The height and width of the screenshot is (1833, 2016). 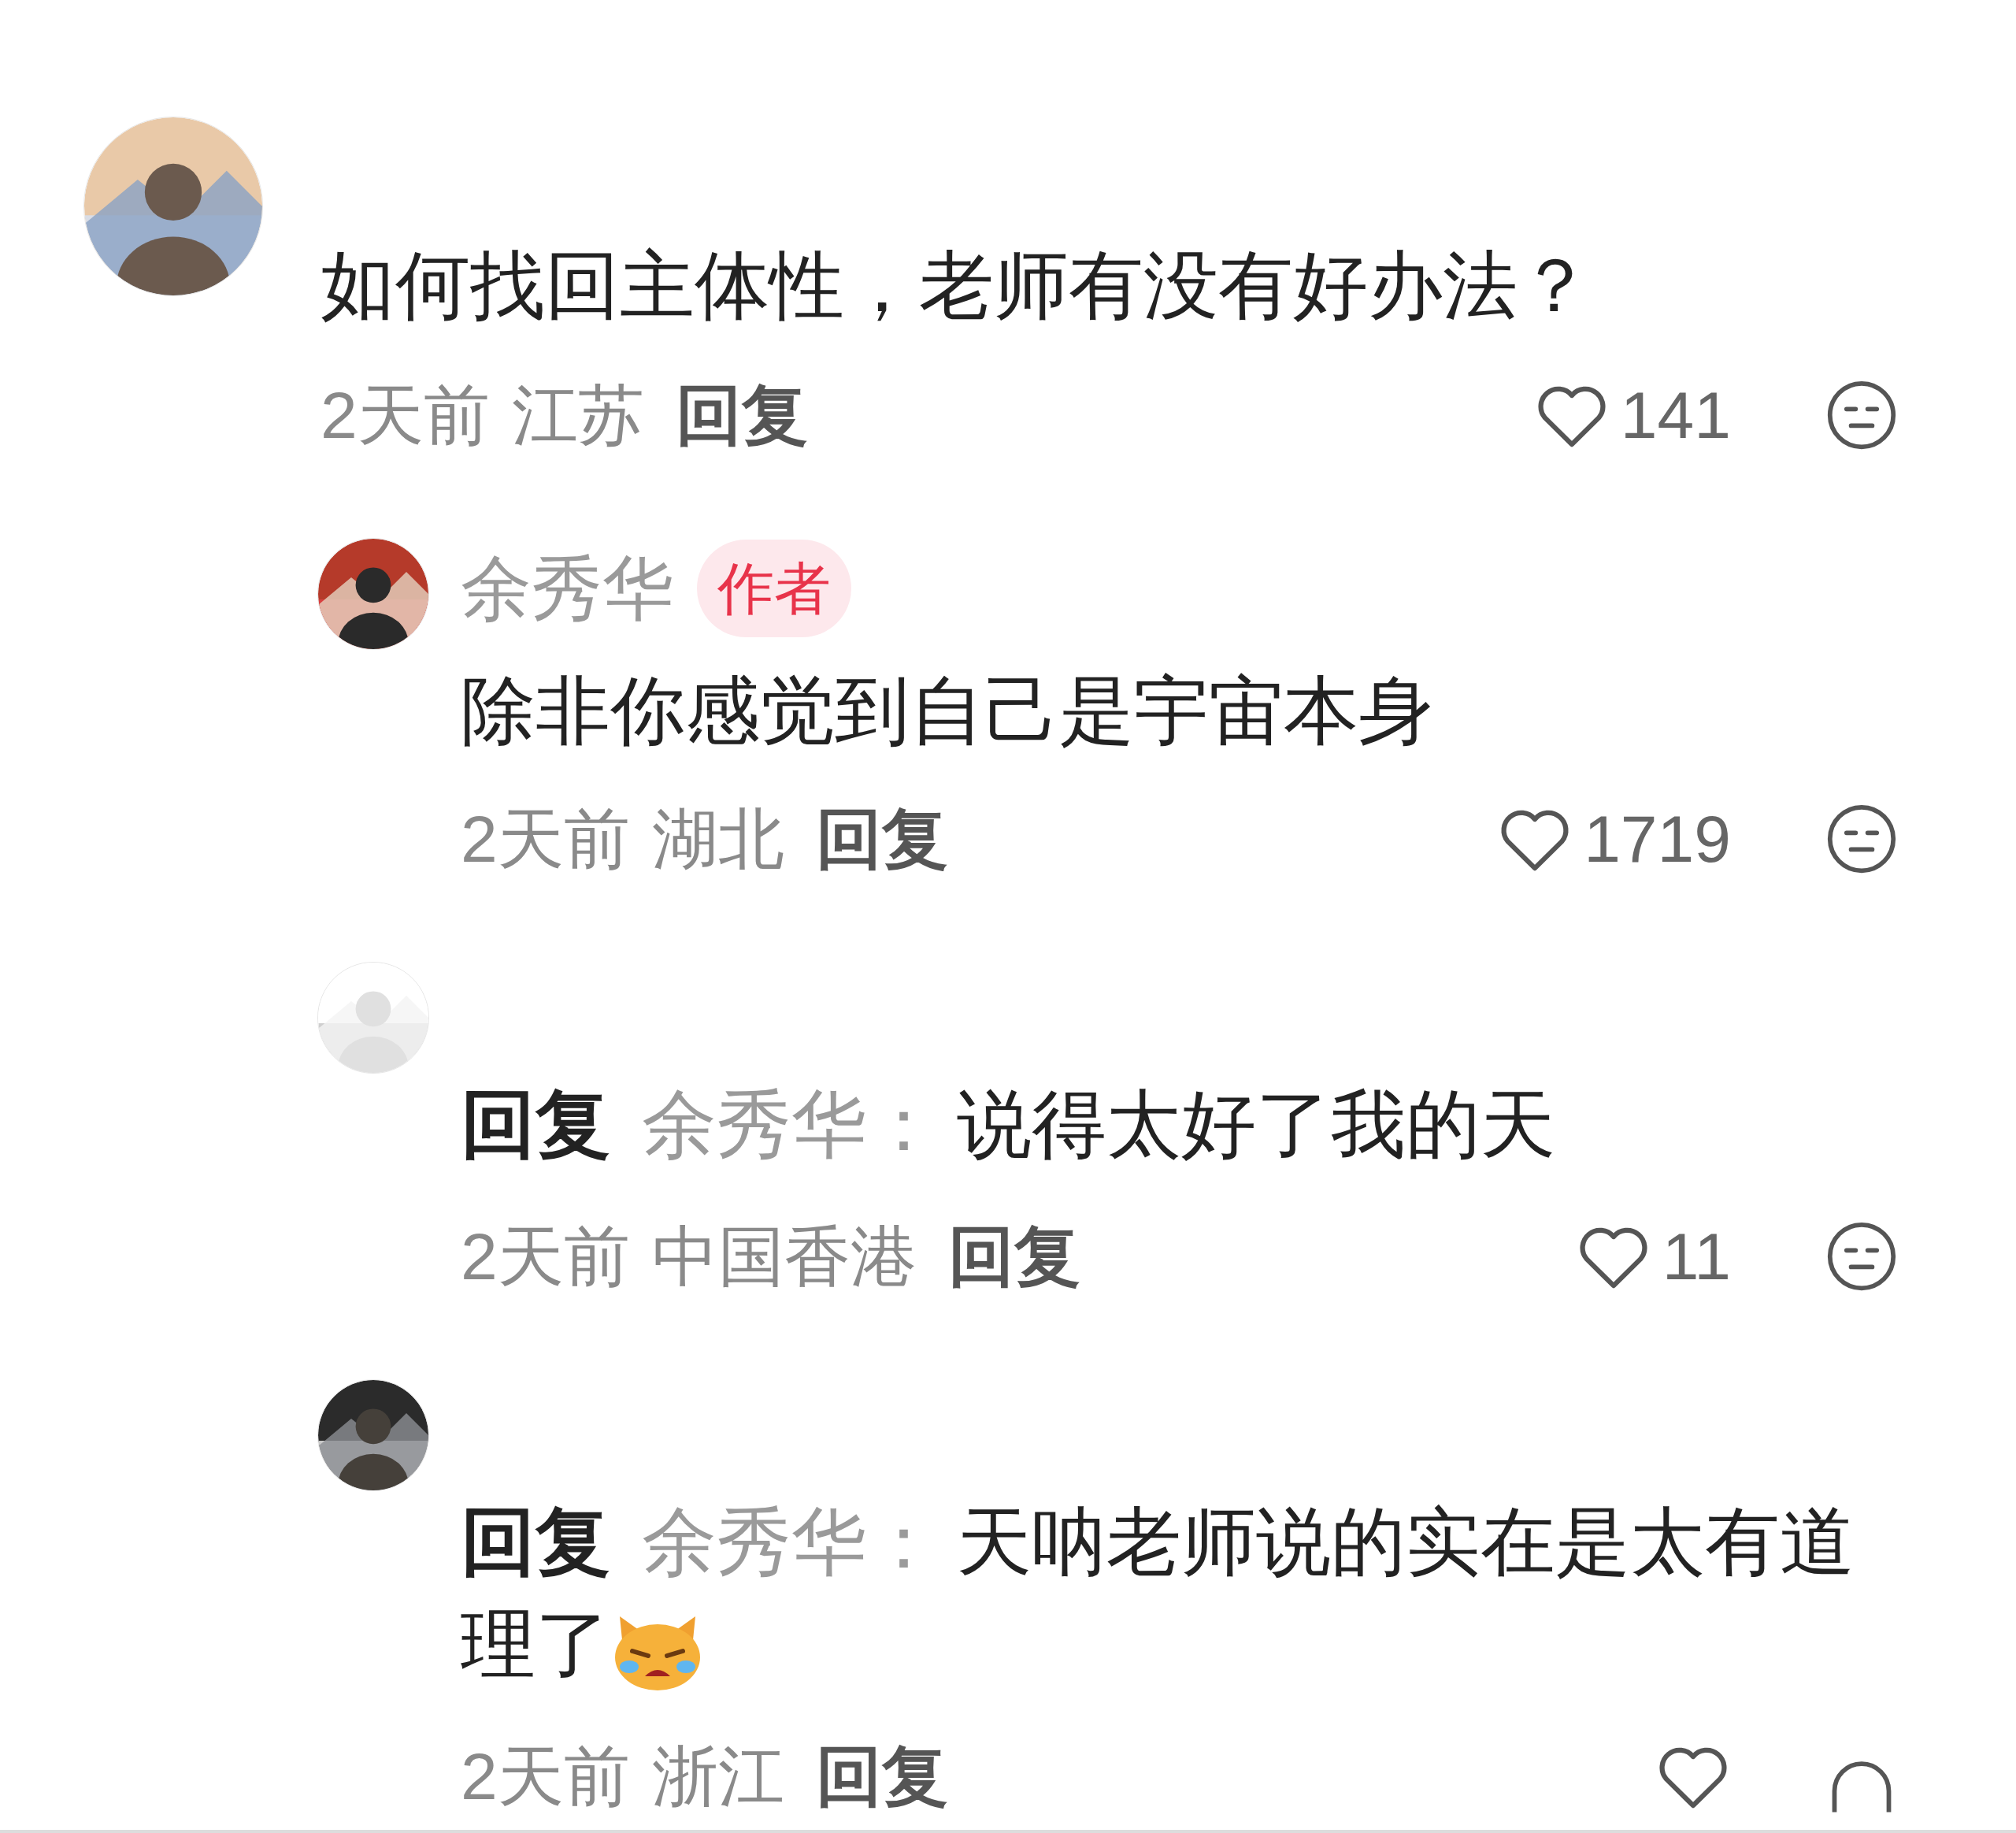 What do you see at coordinates (784, 1256) in the screenshot?
I see `comment-location: 中国香港` at bounding box center [784, 1256].